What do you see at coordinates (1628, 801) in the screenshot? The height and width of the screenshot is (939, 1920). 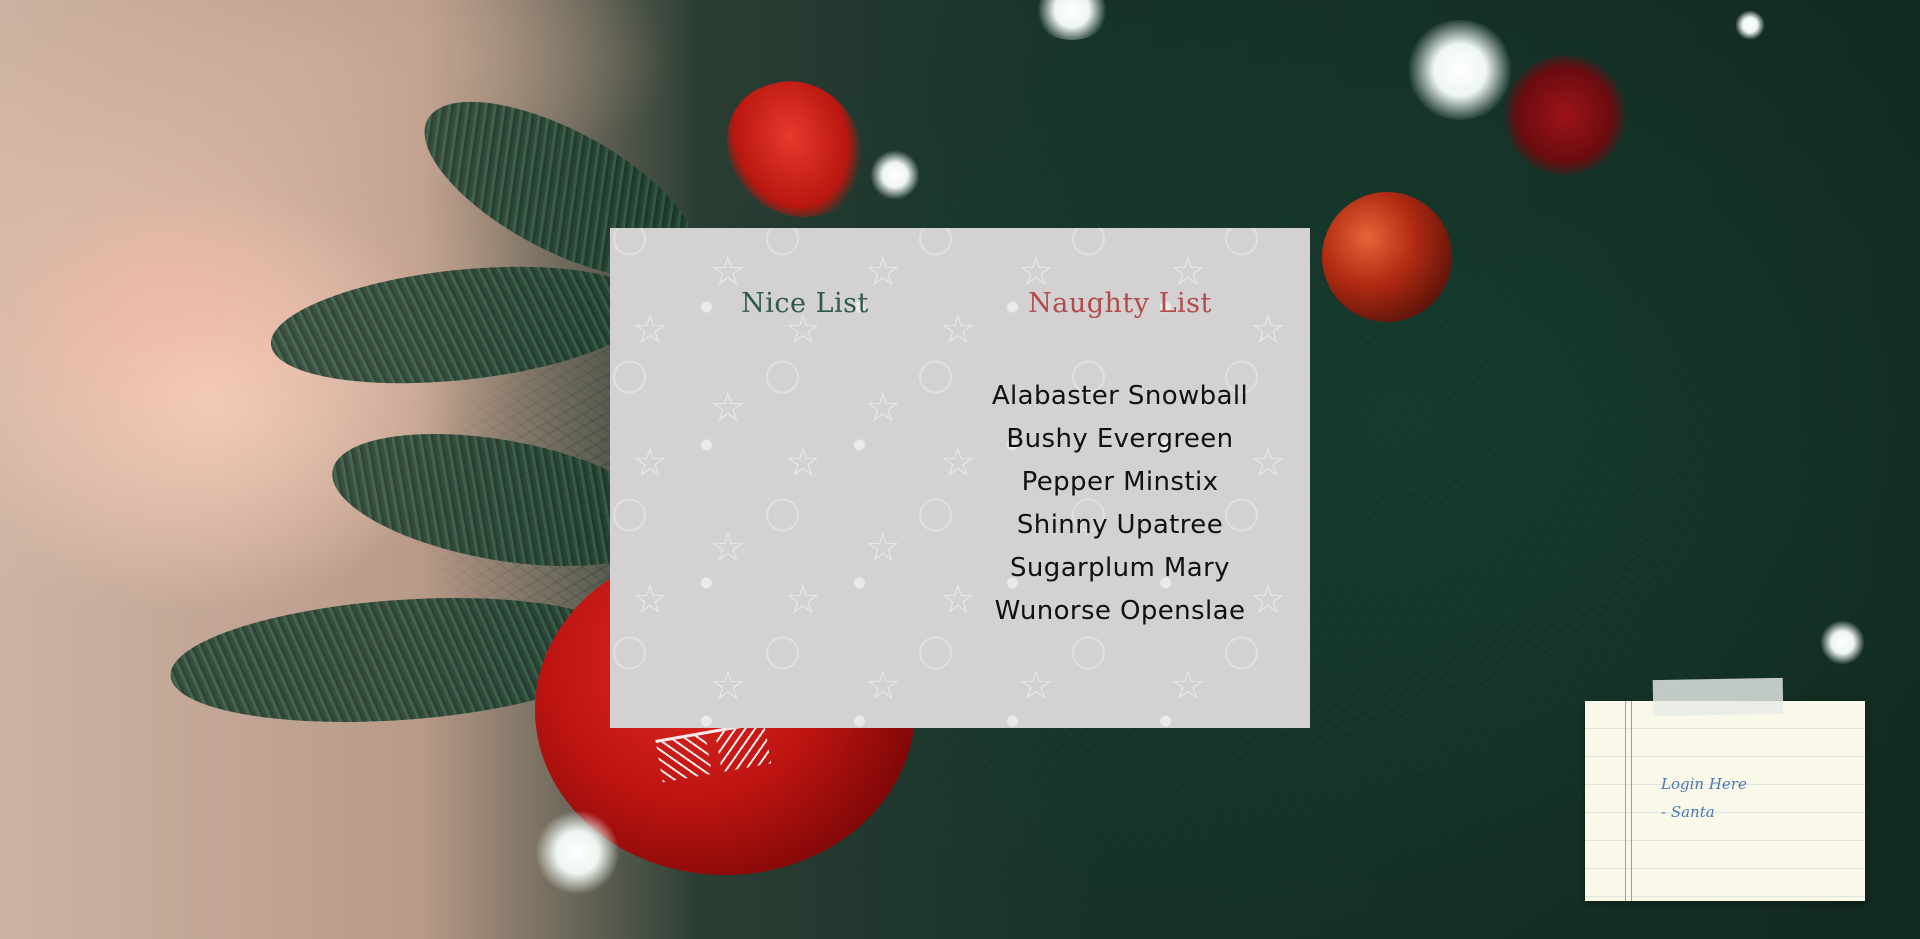 I see `notepad-margin-line` at bounding box center [1628, 801].